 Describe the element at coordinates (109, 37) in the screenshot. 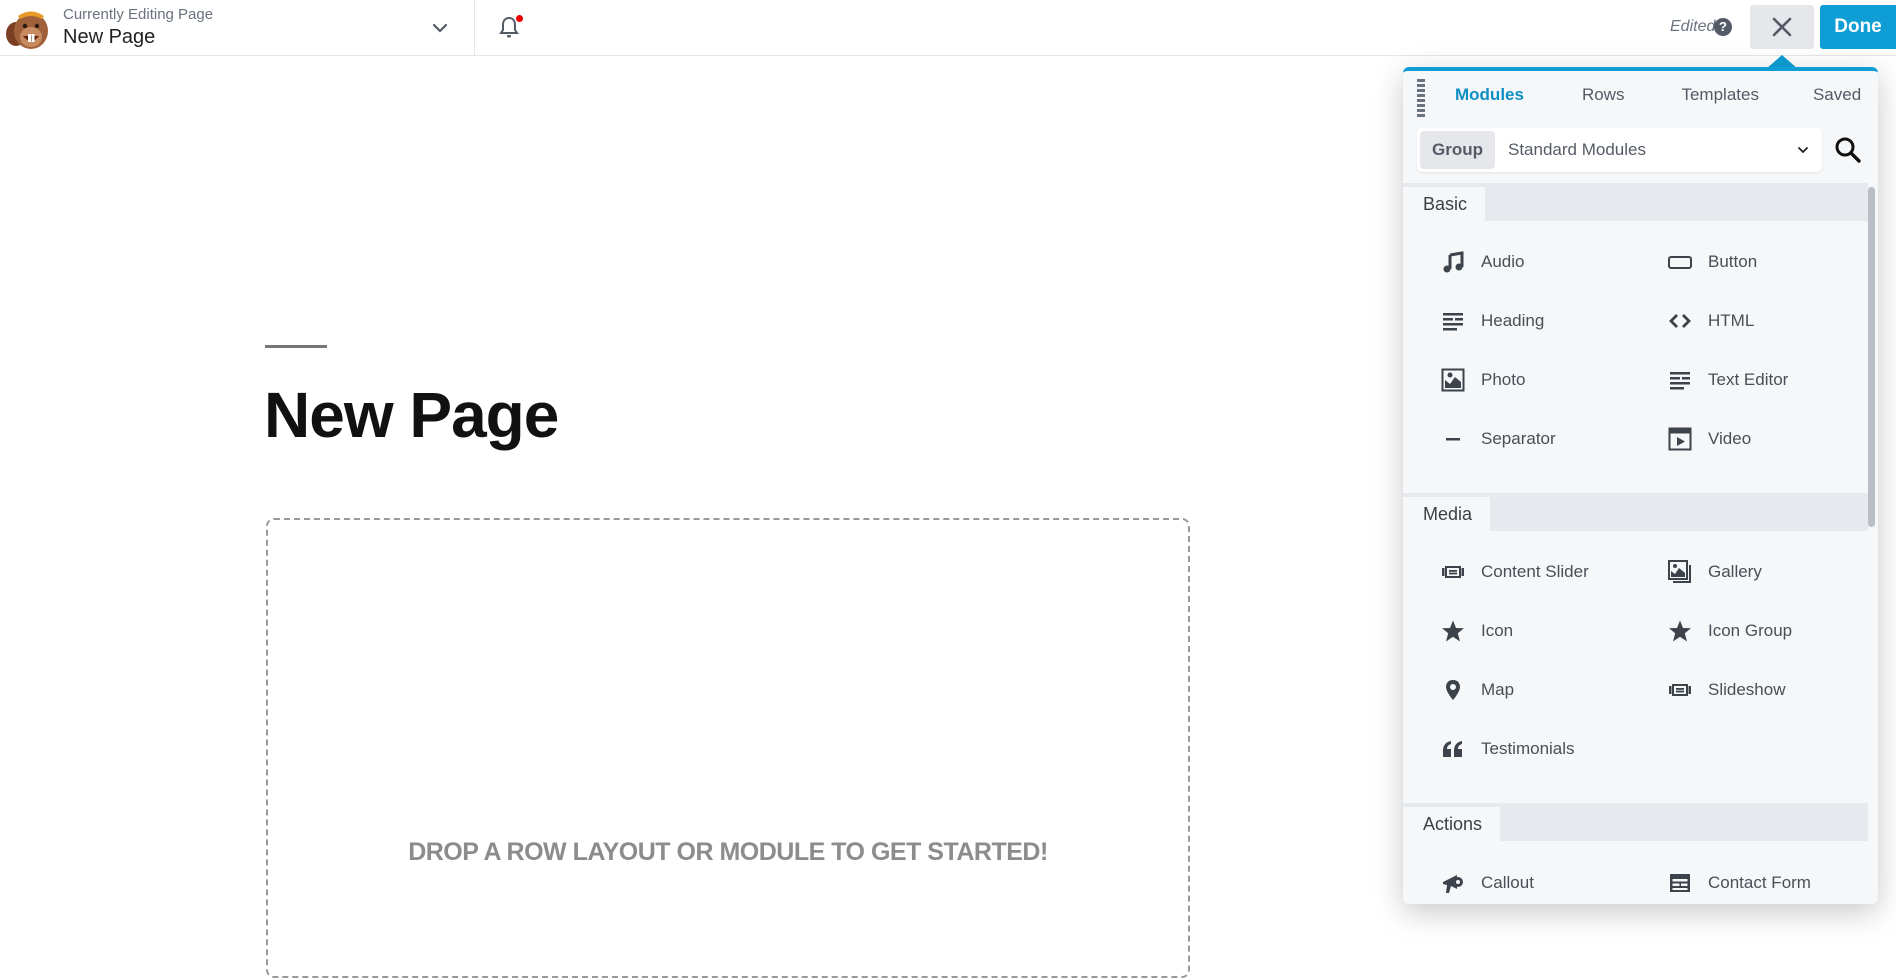

I see `editing-page-name: New Page` at that location.